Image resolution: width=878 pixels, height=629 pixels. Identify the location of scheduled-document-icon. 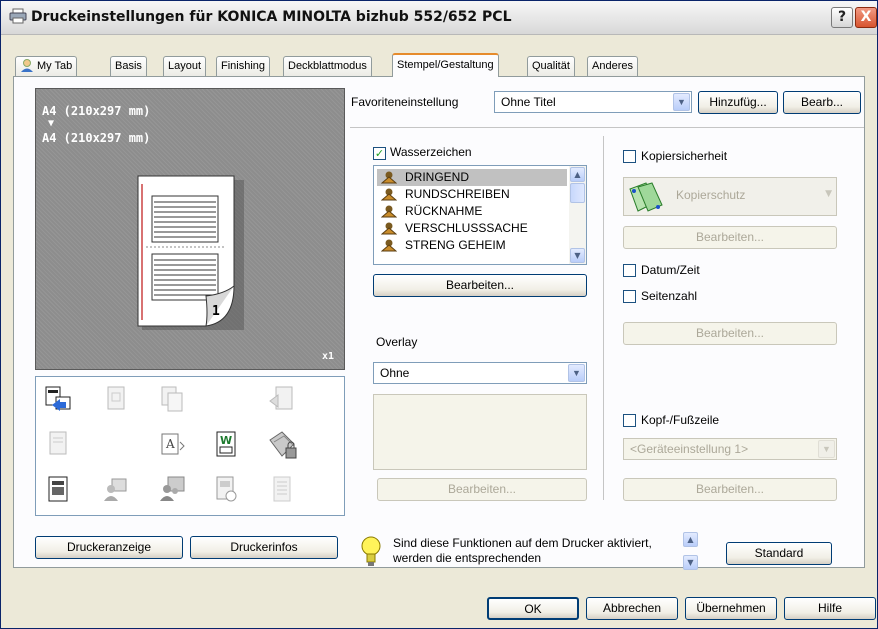
(226, 489).